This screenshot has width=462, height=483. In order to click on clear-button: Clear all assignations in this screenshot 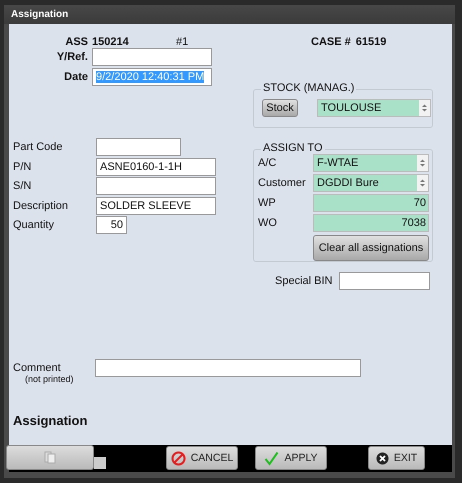, I will do `click(371, 248)`.